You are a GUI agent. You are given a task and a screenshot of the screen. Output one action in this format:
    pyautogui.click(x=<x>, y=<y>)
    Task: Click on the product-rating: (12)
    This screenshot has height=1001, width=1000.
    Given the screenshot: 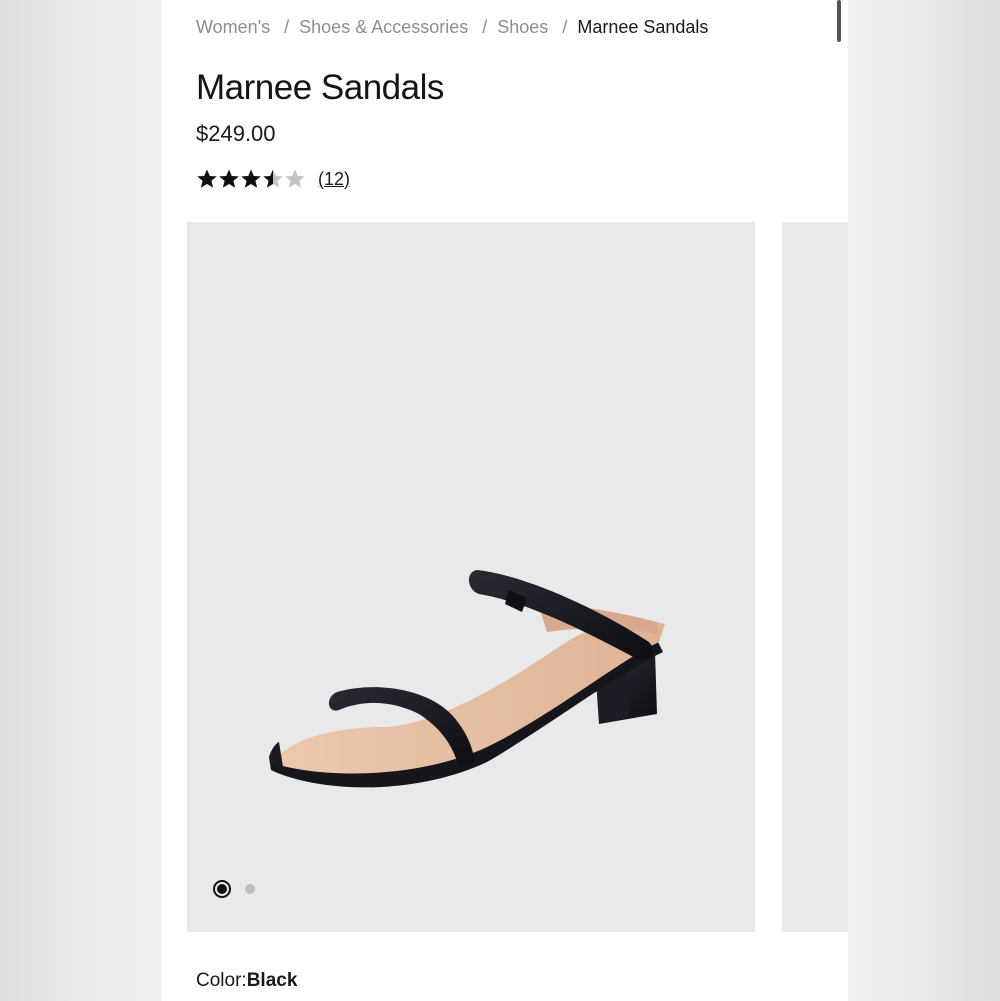 What is the action you would take?
    pyautogui.click(x=273, y=179)
    